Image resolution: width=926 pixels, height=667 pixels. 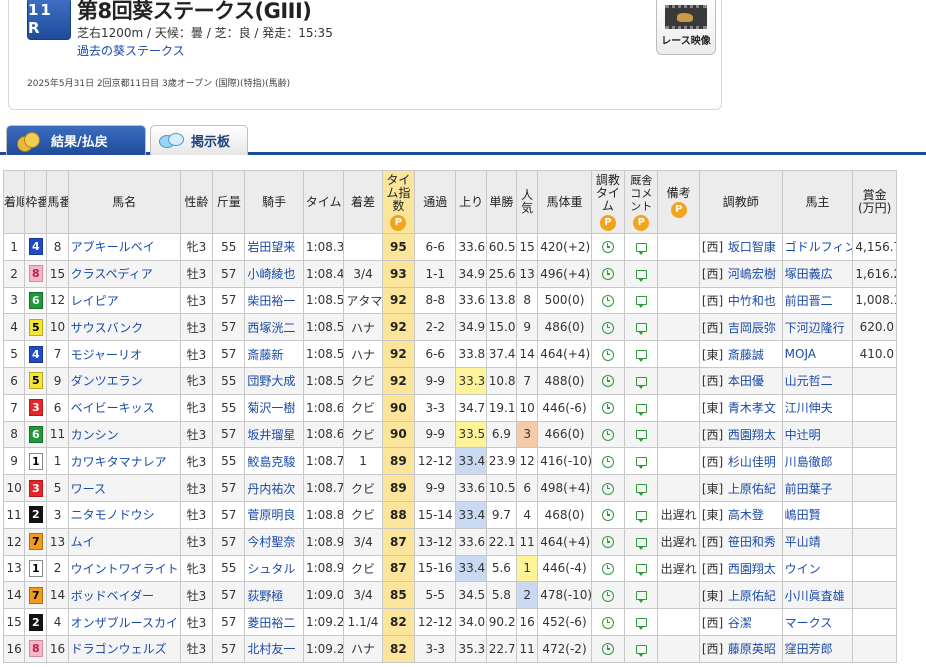 What do you see at coordinates (752, 301) in the screenshot?
I see `trainer-link: 中竹和也` at bounding box center [752, 301].